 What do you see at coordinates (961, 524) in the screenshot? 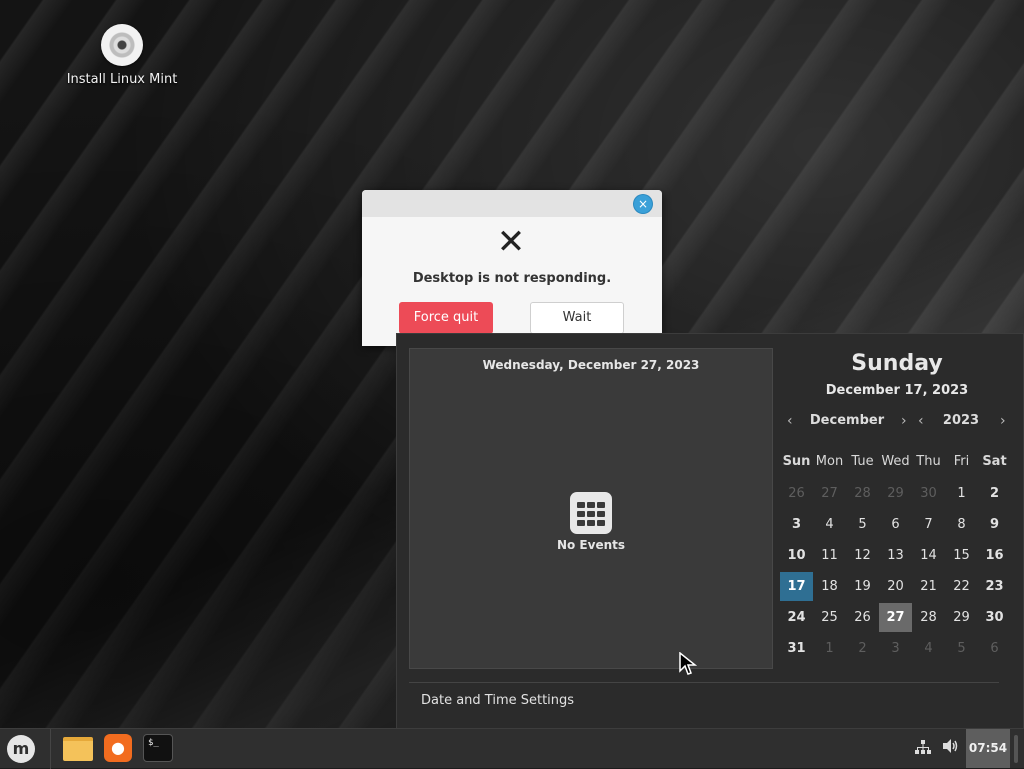
I see `calendar-day: 8` at bounding box center [961, 524].